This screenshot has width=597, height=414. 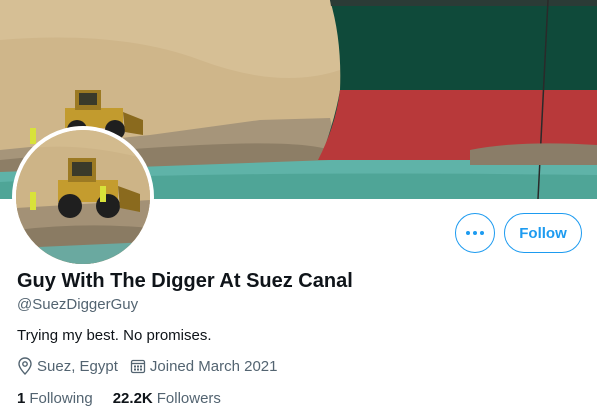 I want to click on more-options-button, so click(x=475, y=233).